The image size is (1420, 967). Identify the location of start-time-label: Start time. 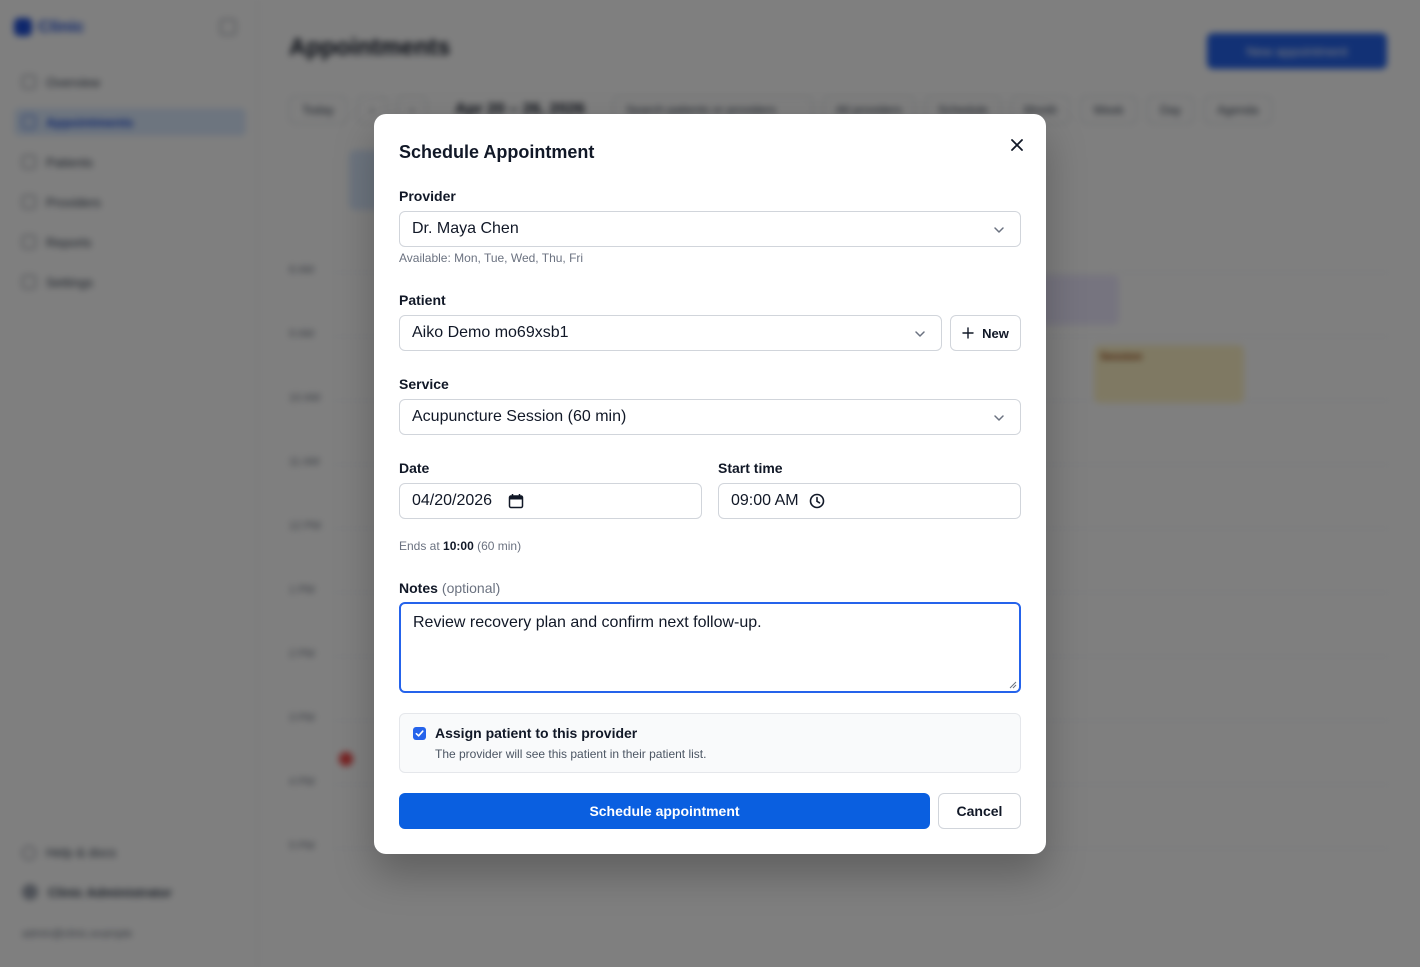
(750, 468).